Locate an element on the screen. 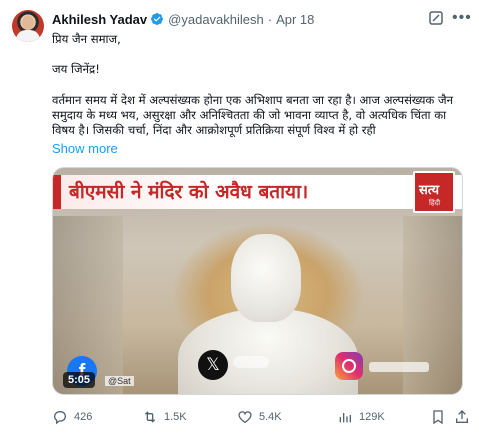 The height and width of the screenshot is (438, 479). channel-logo: सत्य हिंदी is located at coordinates (434, 192).